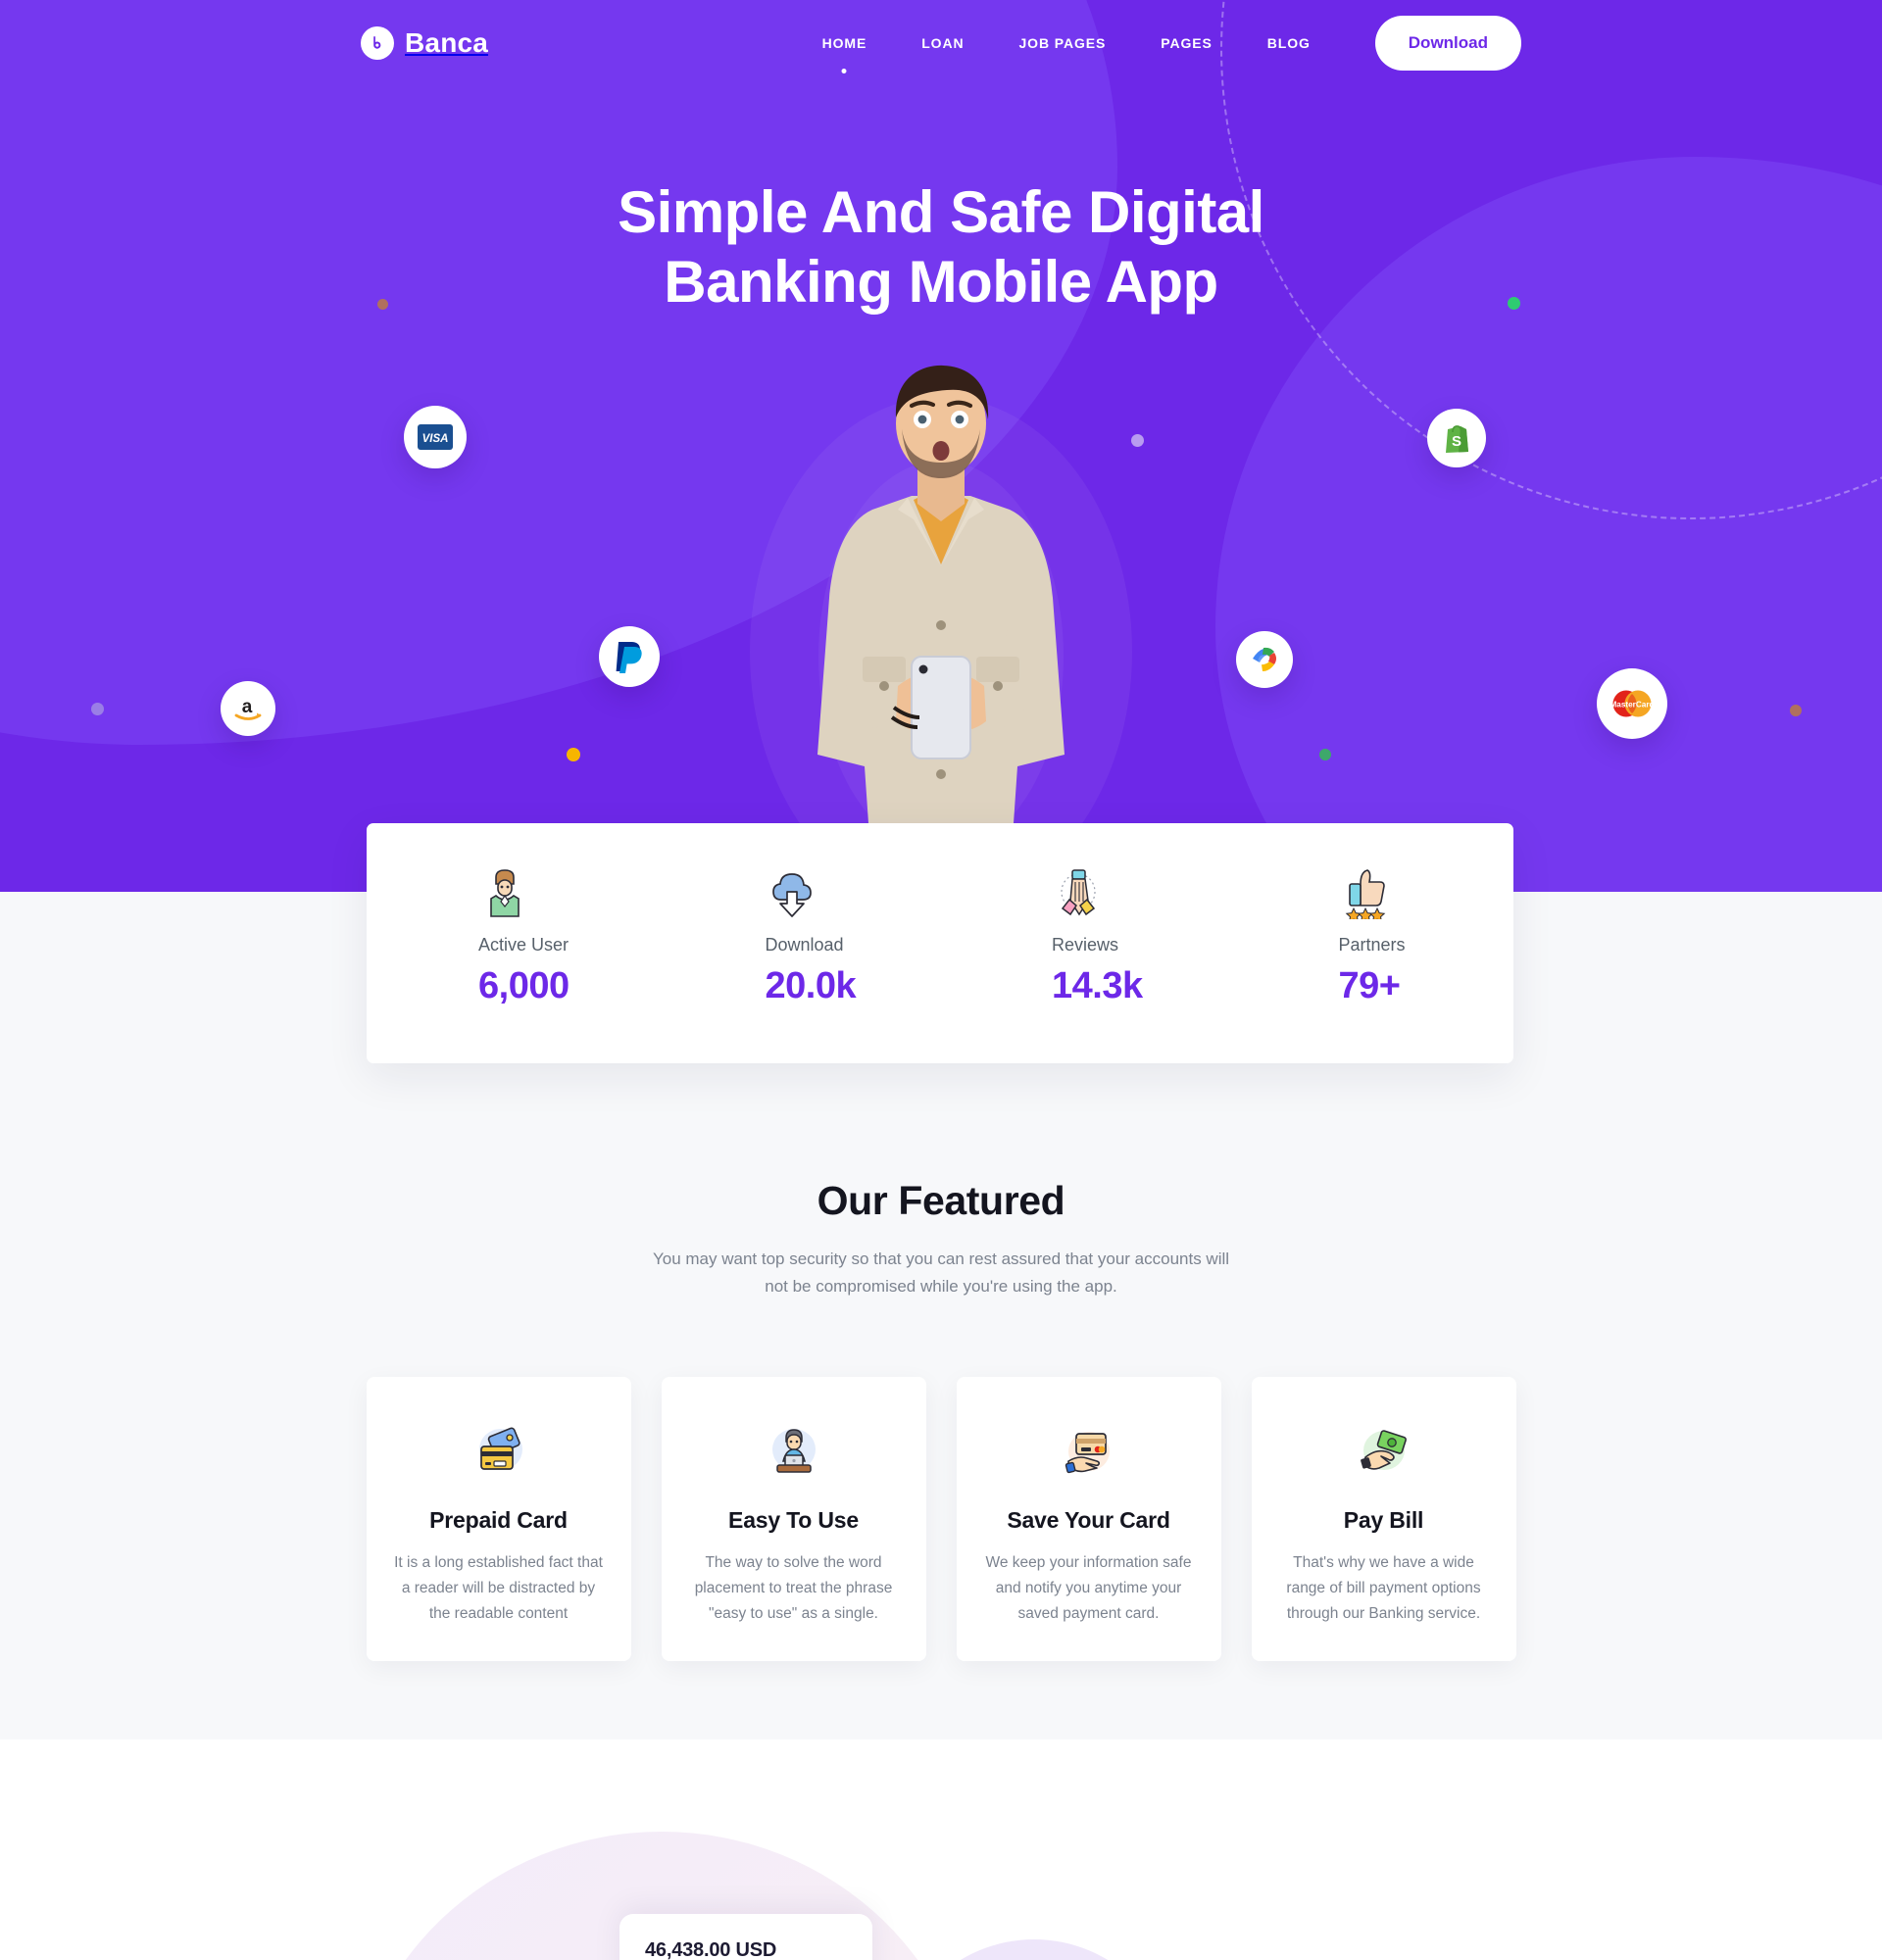 This screenshot has width=1882, height=1960. I want to click on nav-links: HOME LOAN JOB PAGES PAGES BLOG Download, so click(1158, 43).